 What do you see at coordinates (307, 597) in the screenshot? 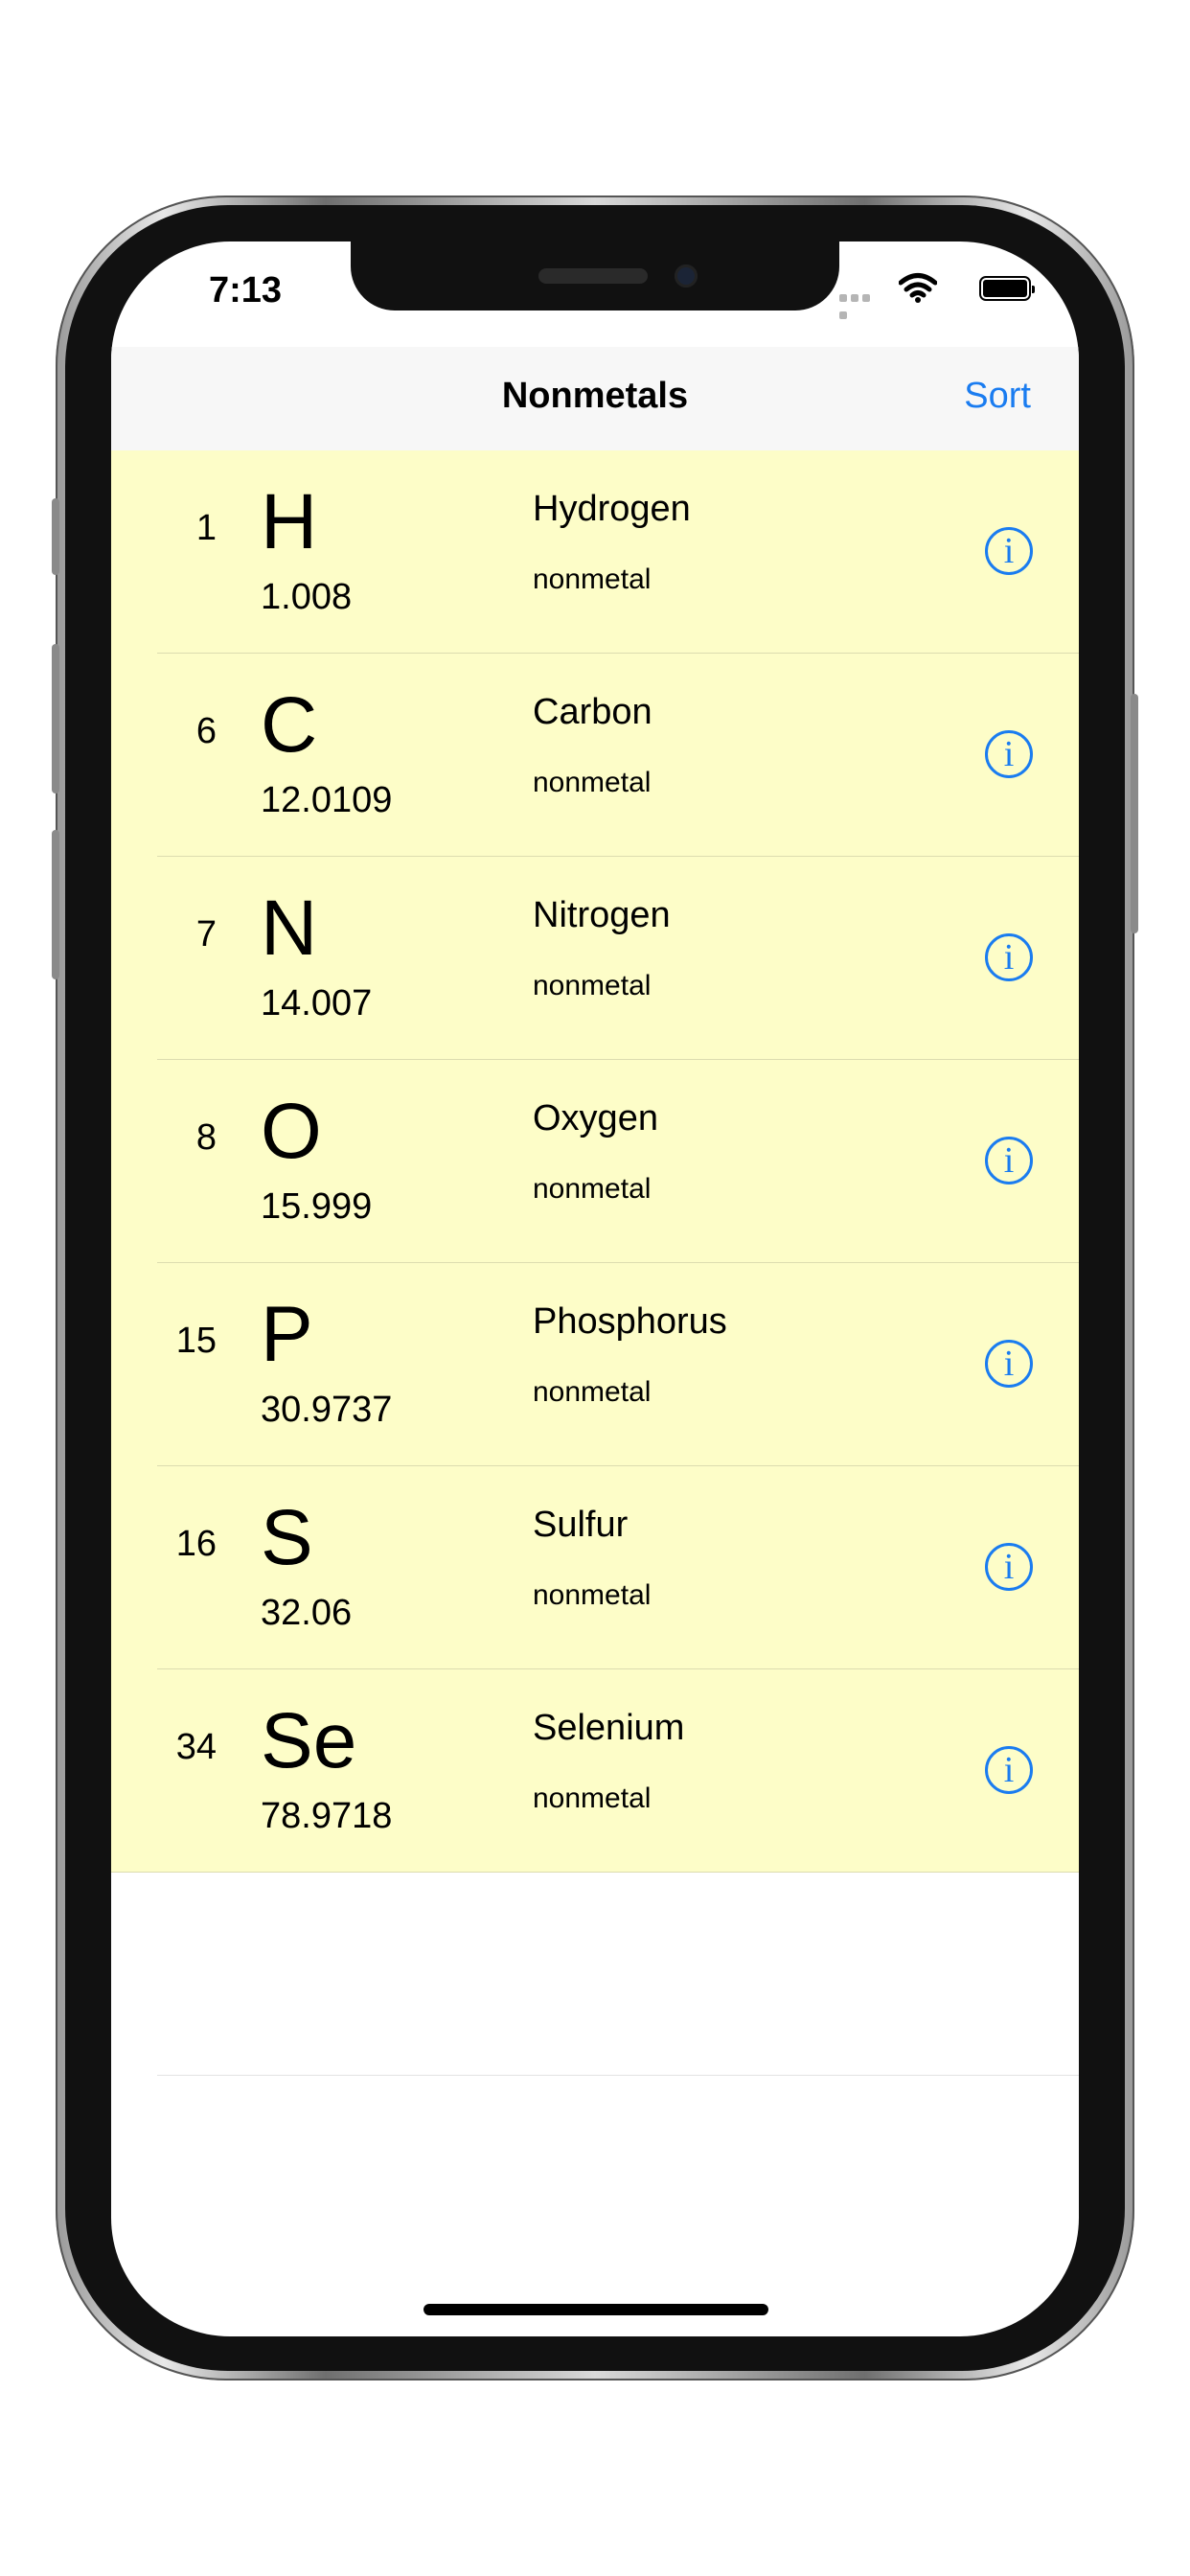
I see `atomic-mass: 1.008` at bounding box center [307, 597].